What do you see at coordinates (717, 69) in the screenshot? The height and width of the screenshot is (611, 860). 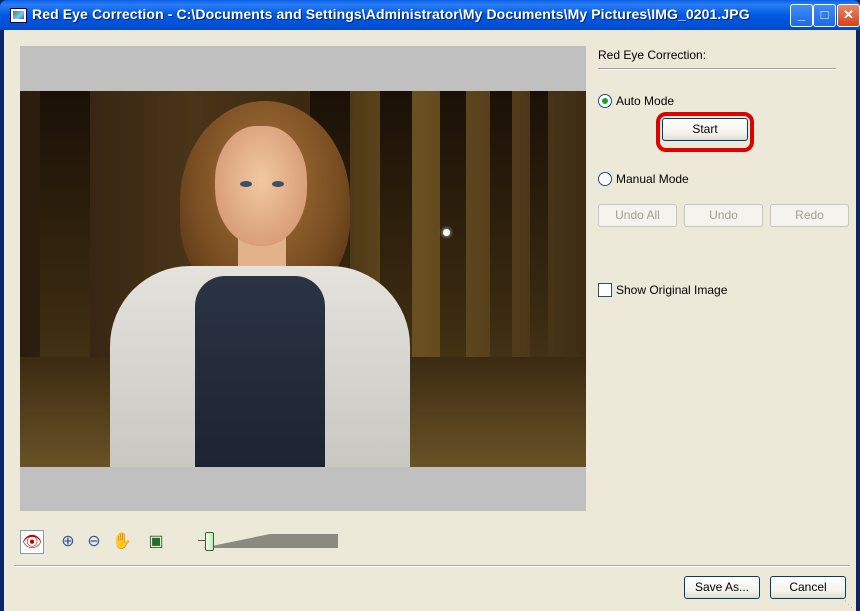 I see `section-divider` at bounding box center [717, 69].